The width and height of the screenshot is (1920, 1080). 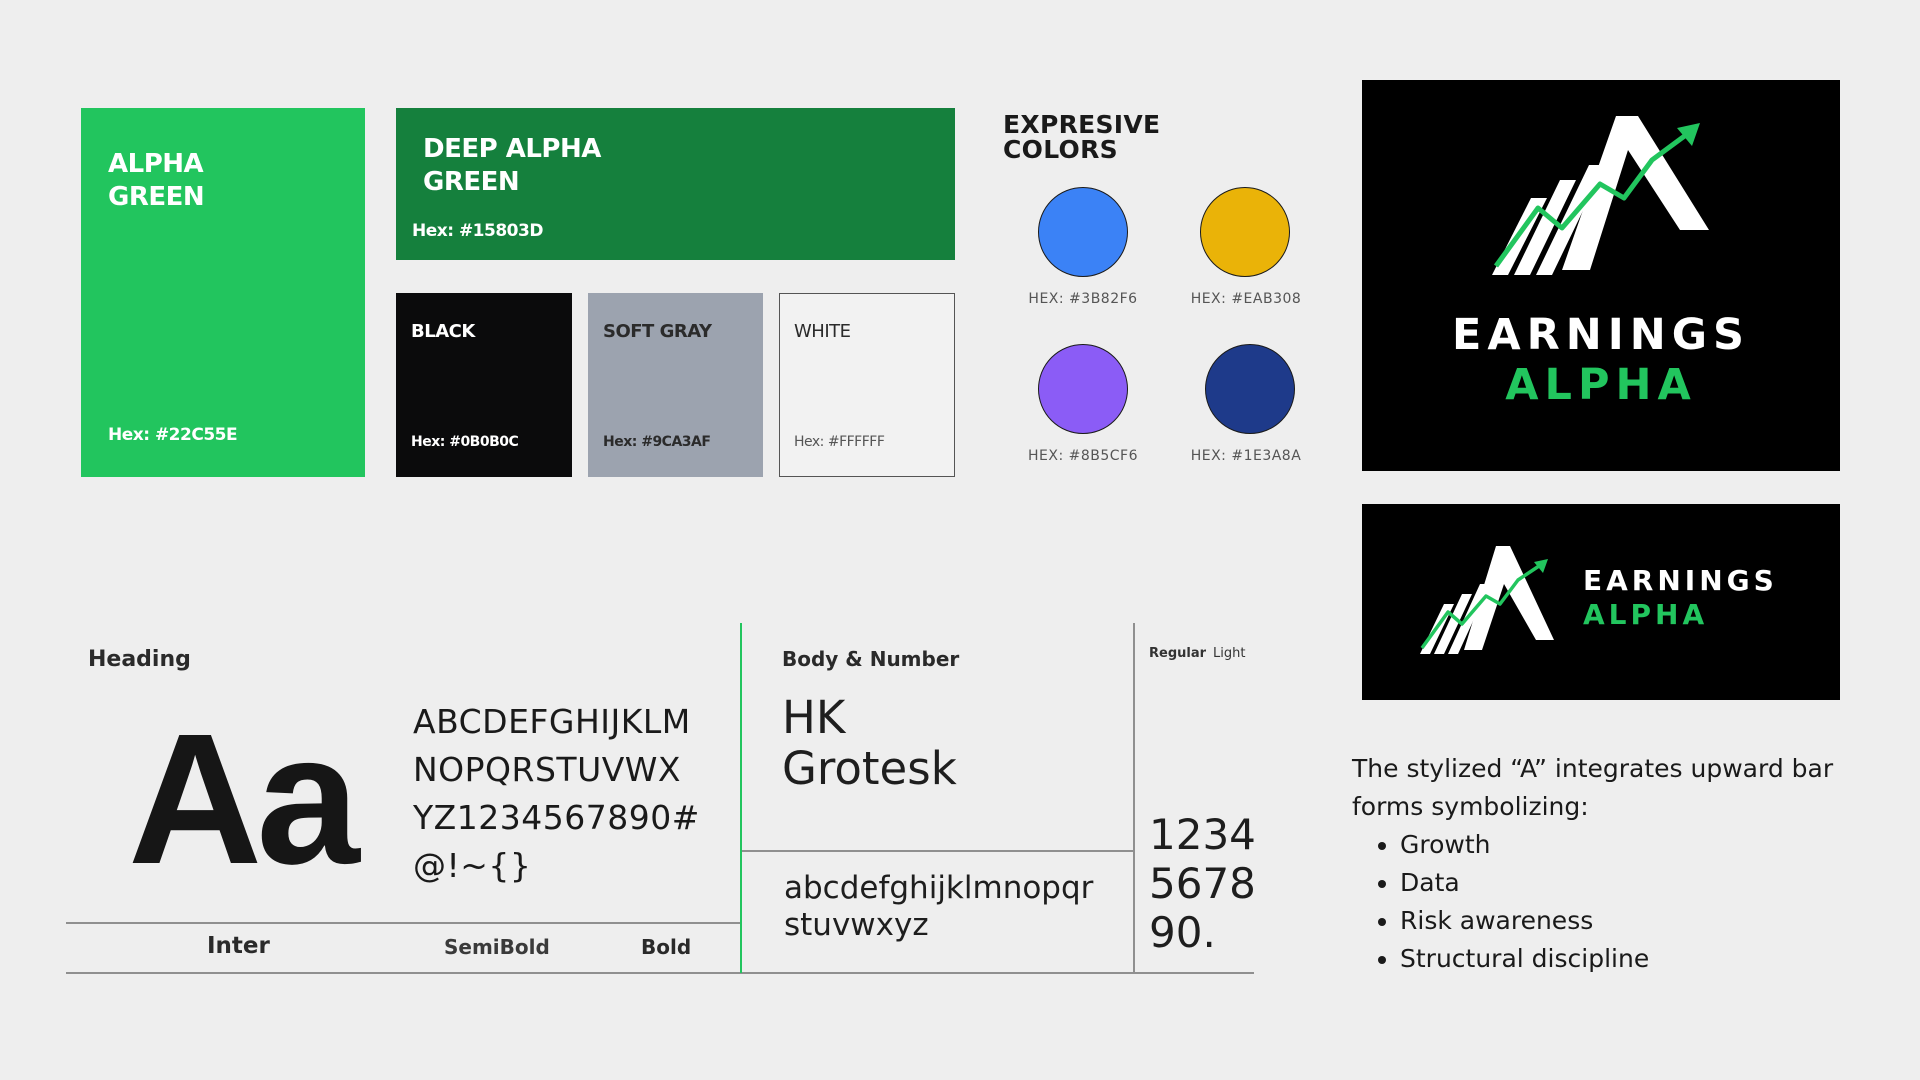 What do you see at coordinates (675, 385) in the screenshot?
I see `swatch-soft-gray: SOFT GRAY Hex: #9CA3AF` at bounding box center [675, 385].